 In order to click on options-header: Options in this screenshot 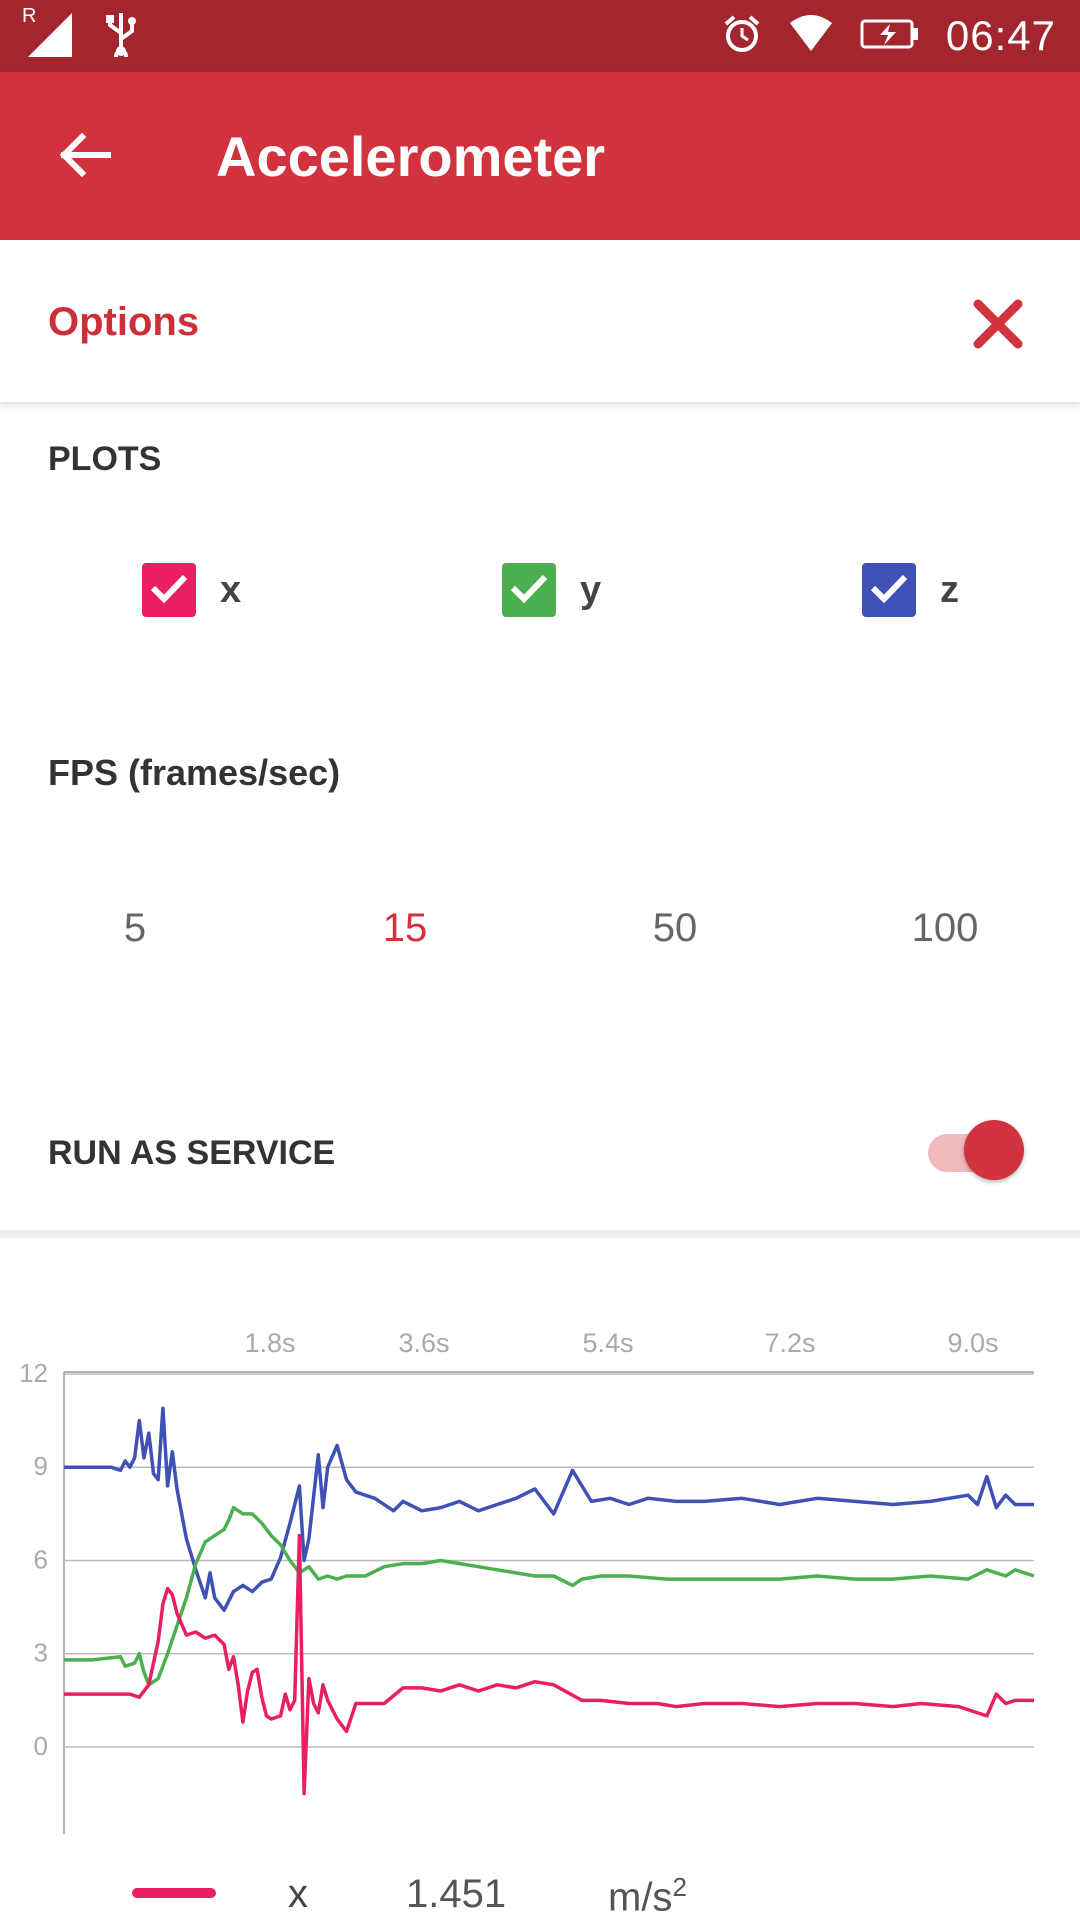, I will do `click(540, 322)`.